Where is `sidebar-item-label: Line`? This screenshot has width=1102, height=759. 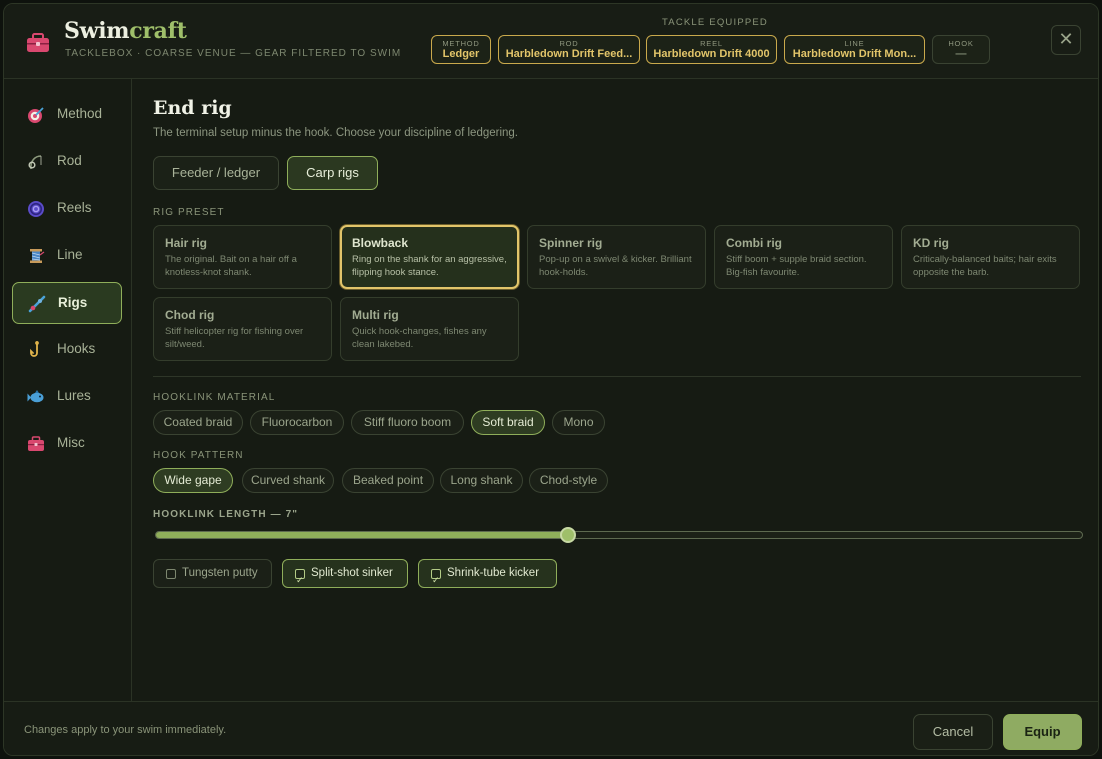 sidebar-item-label: Line is located at coordinates (70, 254).